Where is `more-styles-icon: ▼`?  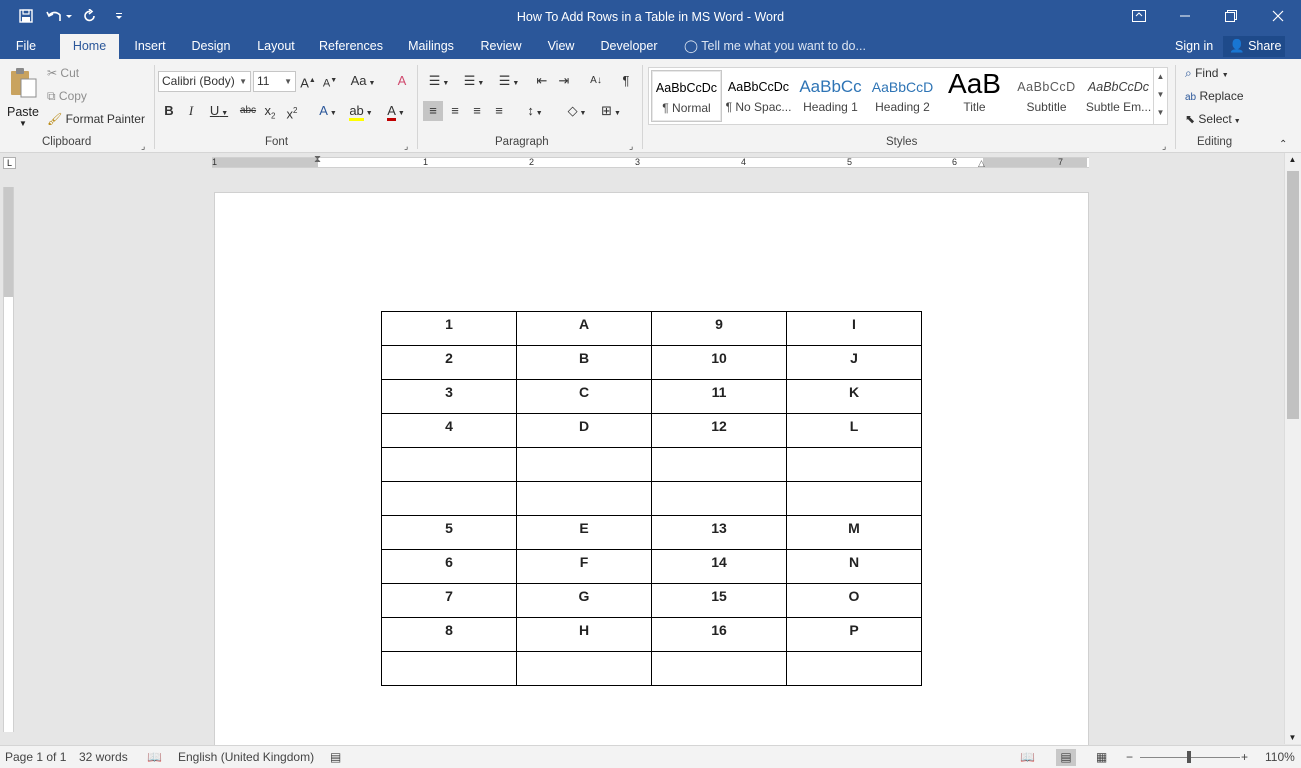 more-styles-icon: ▼ is located at coordinates (1160, 113).